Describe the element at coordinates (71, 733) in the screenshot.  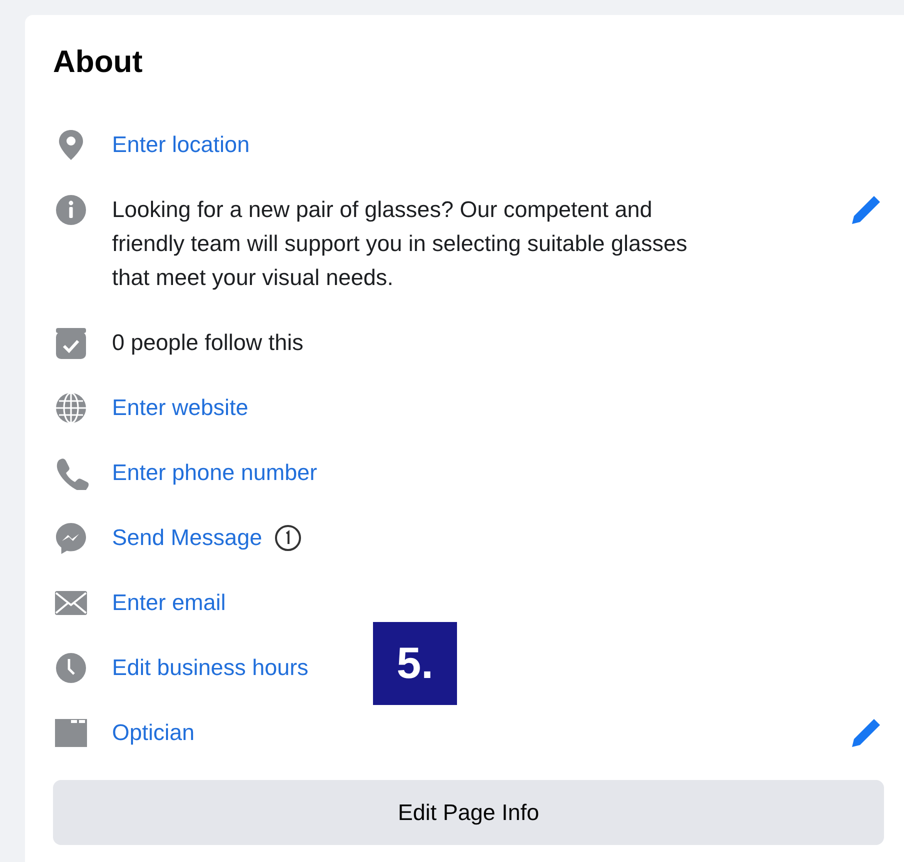
I see `folder-icon` at that location.